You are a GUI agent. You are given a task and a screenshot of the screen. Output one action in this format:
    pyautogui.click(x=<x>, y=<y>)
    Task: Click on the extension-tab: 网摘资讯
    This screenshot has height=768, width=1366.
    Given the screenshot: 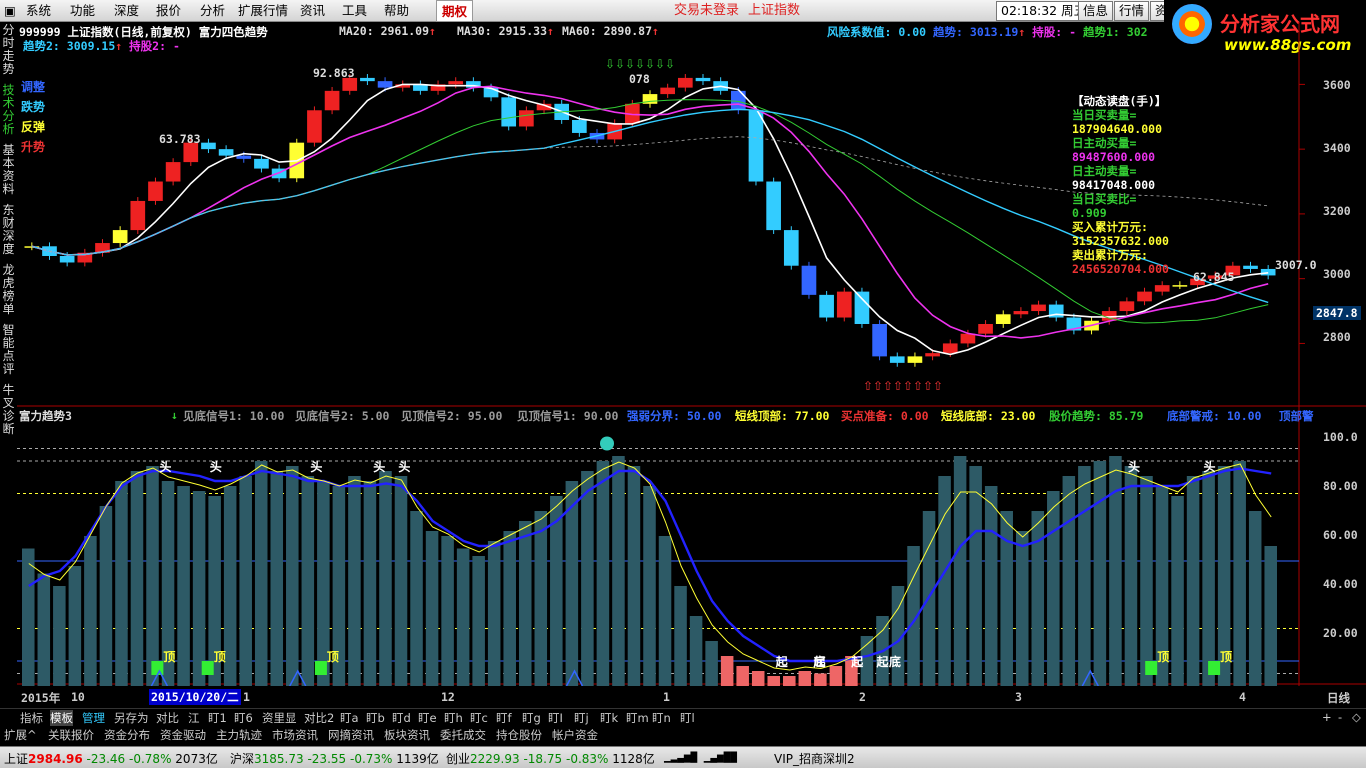 What is the action you would take?
    pyautogui.click(x=351, y=735)
    